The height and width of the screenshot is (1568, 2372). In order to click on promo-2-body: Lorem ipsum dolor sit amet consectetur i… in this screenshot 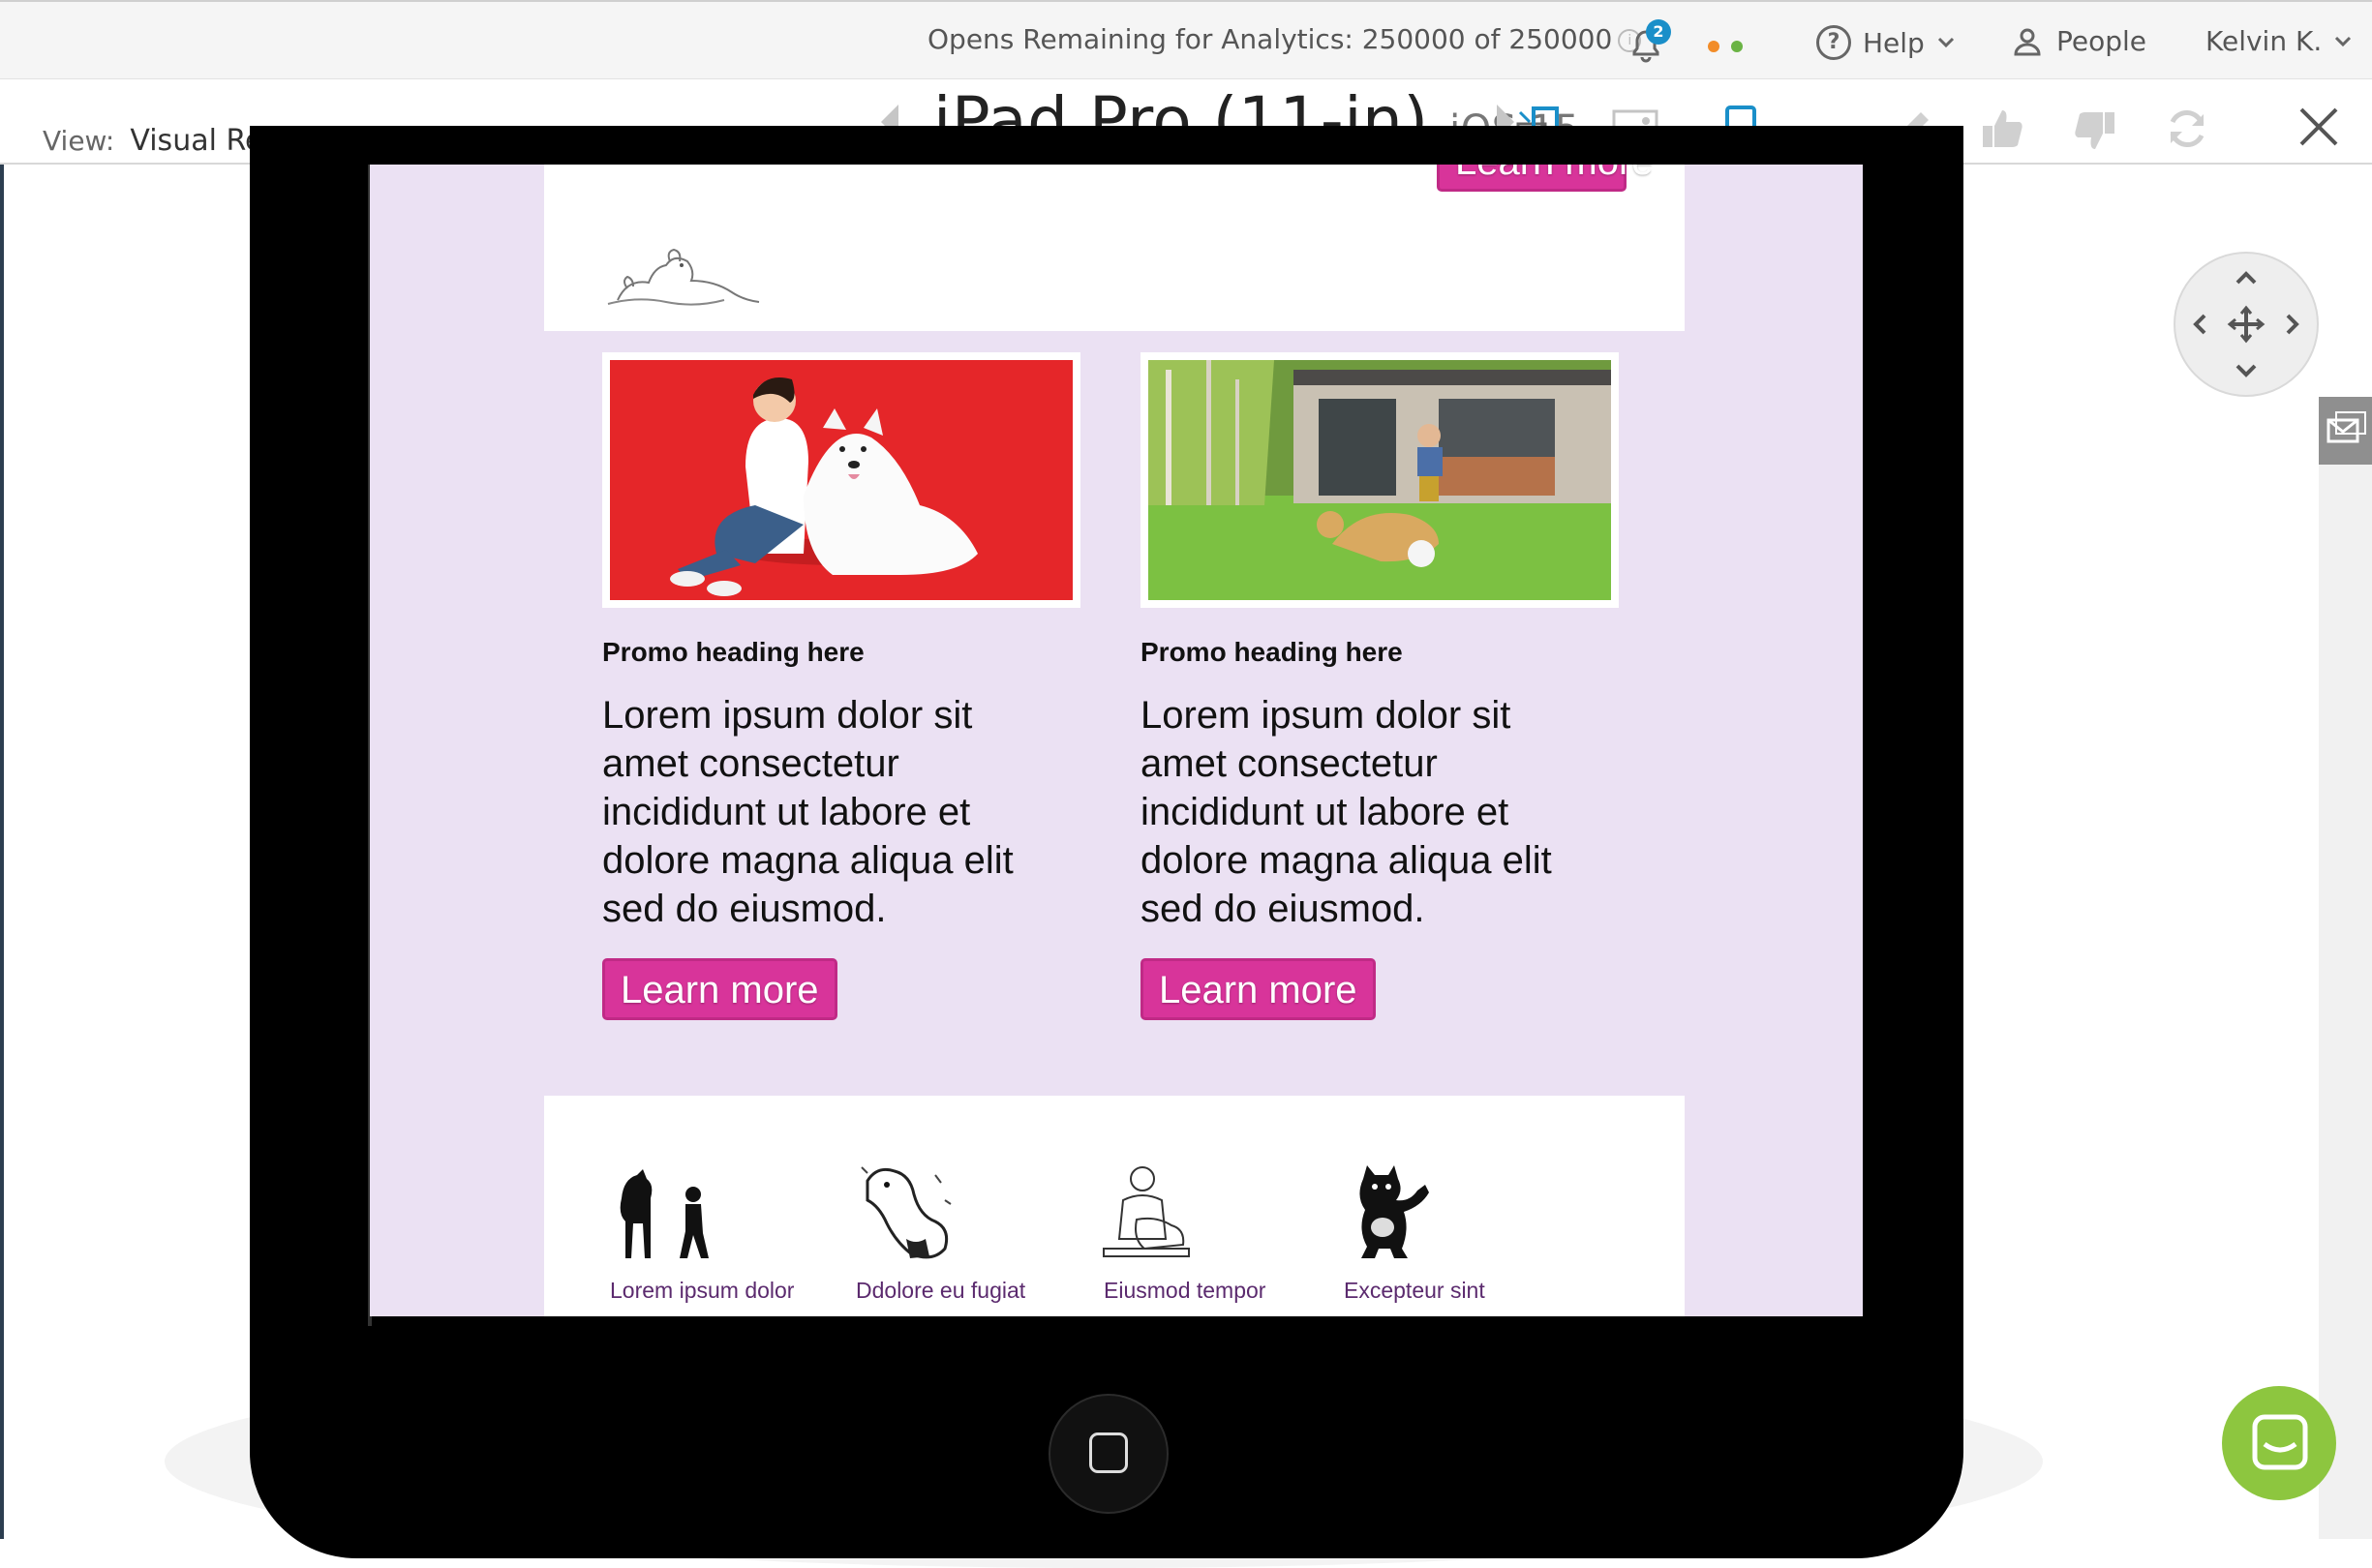, I will do `click(1346, 812)`.